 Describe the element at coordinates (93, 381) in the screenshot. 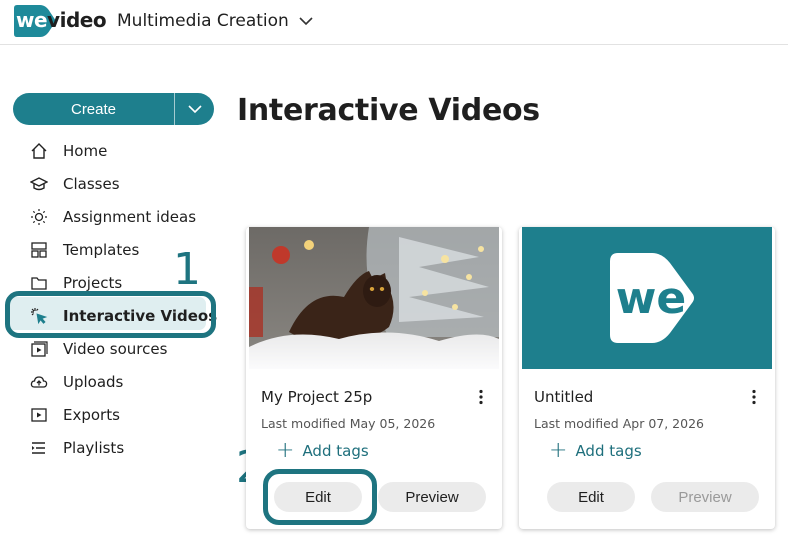

I see `sidebar-item-label: Uploads` at that location.